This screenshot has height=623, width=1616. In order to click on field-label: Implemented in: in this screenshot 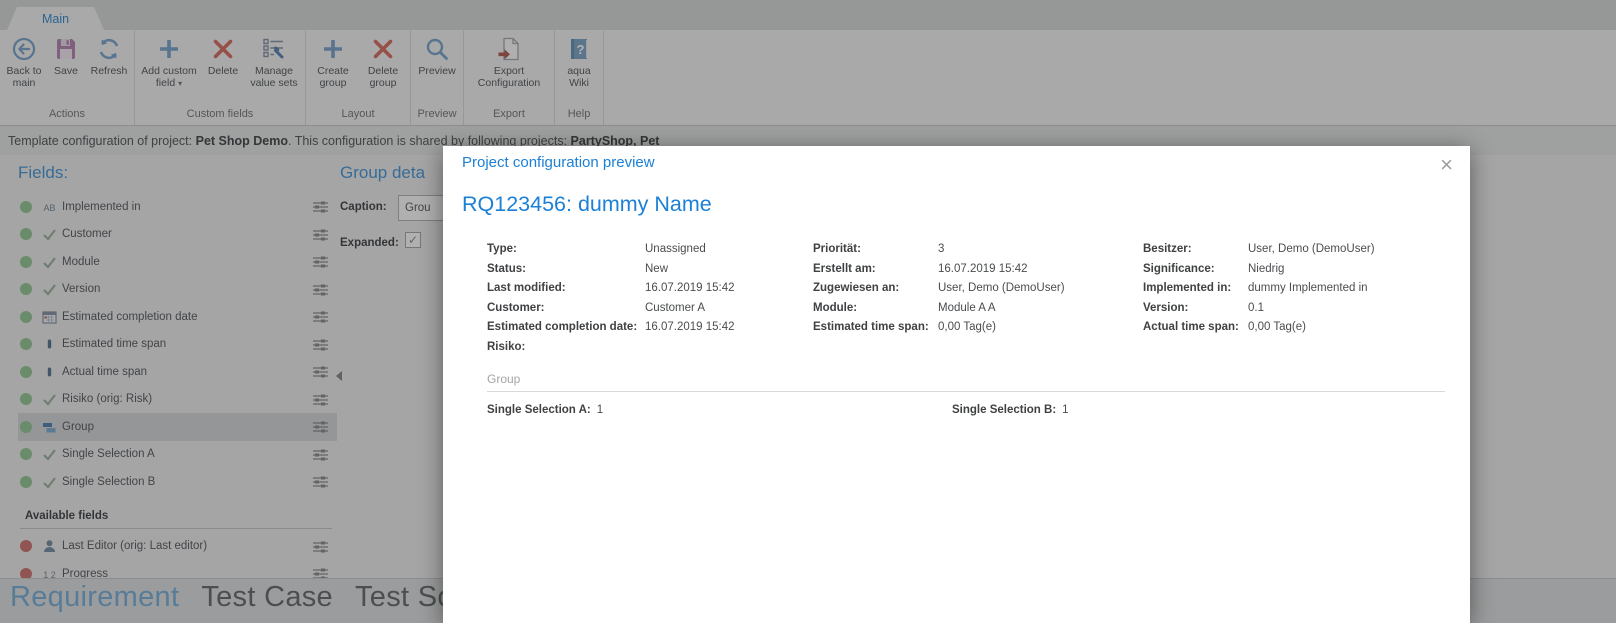, I will do `click(1187, 288)`.